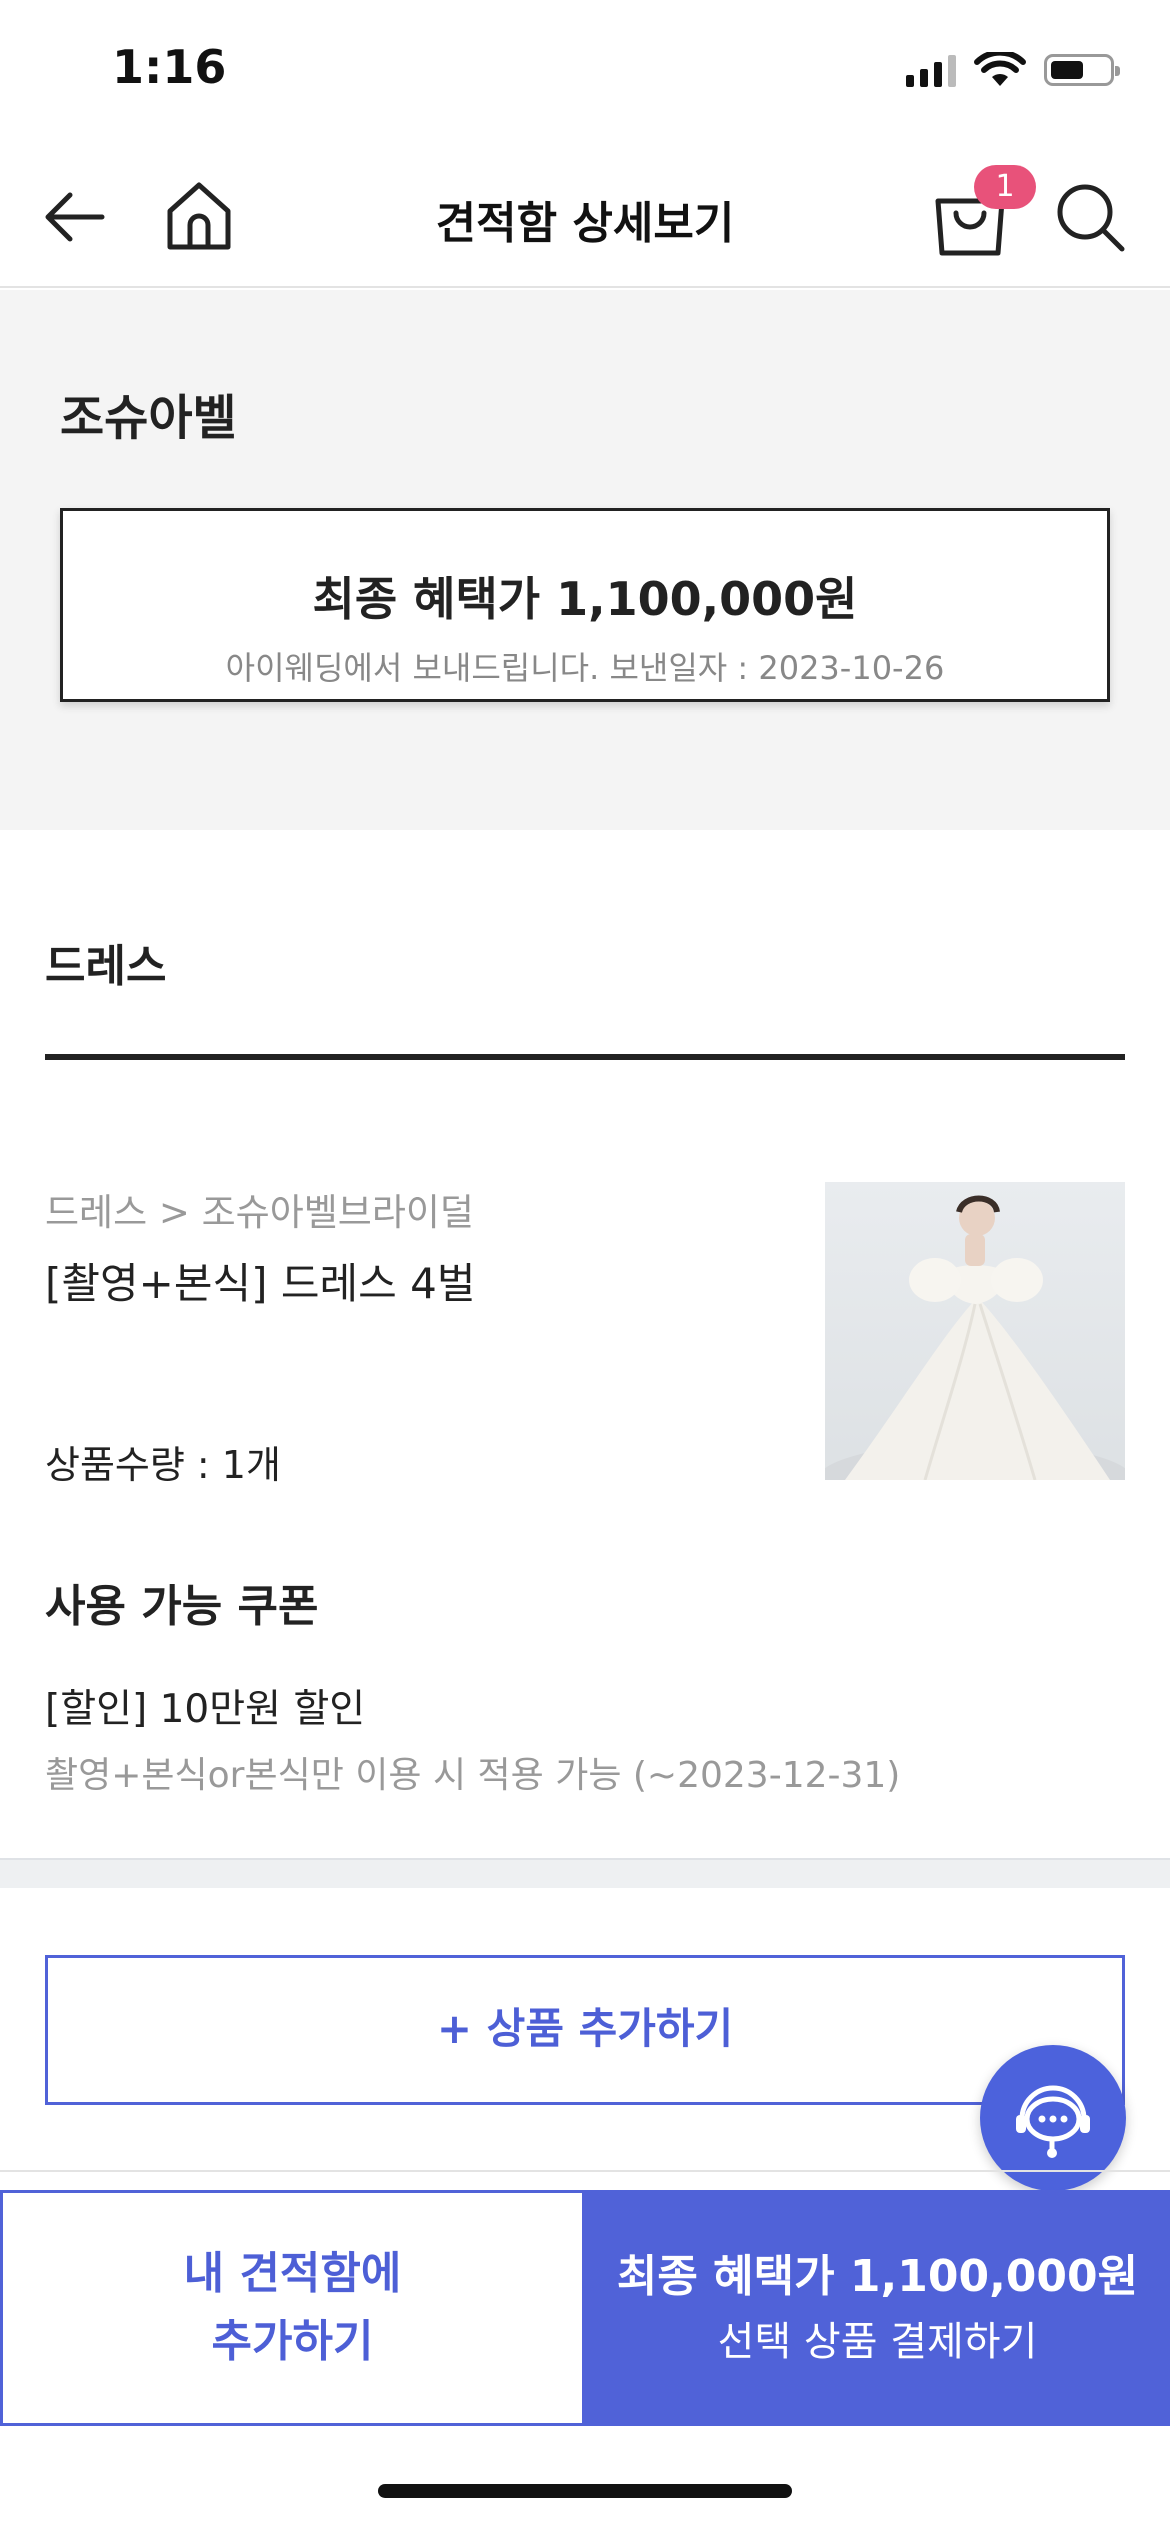 The width and height of the screenshot is (1170, 2532). I want to click on product-quantity: 상품수량 : 1개, so click(163, 1465).